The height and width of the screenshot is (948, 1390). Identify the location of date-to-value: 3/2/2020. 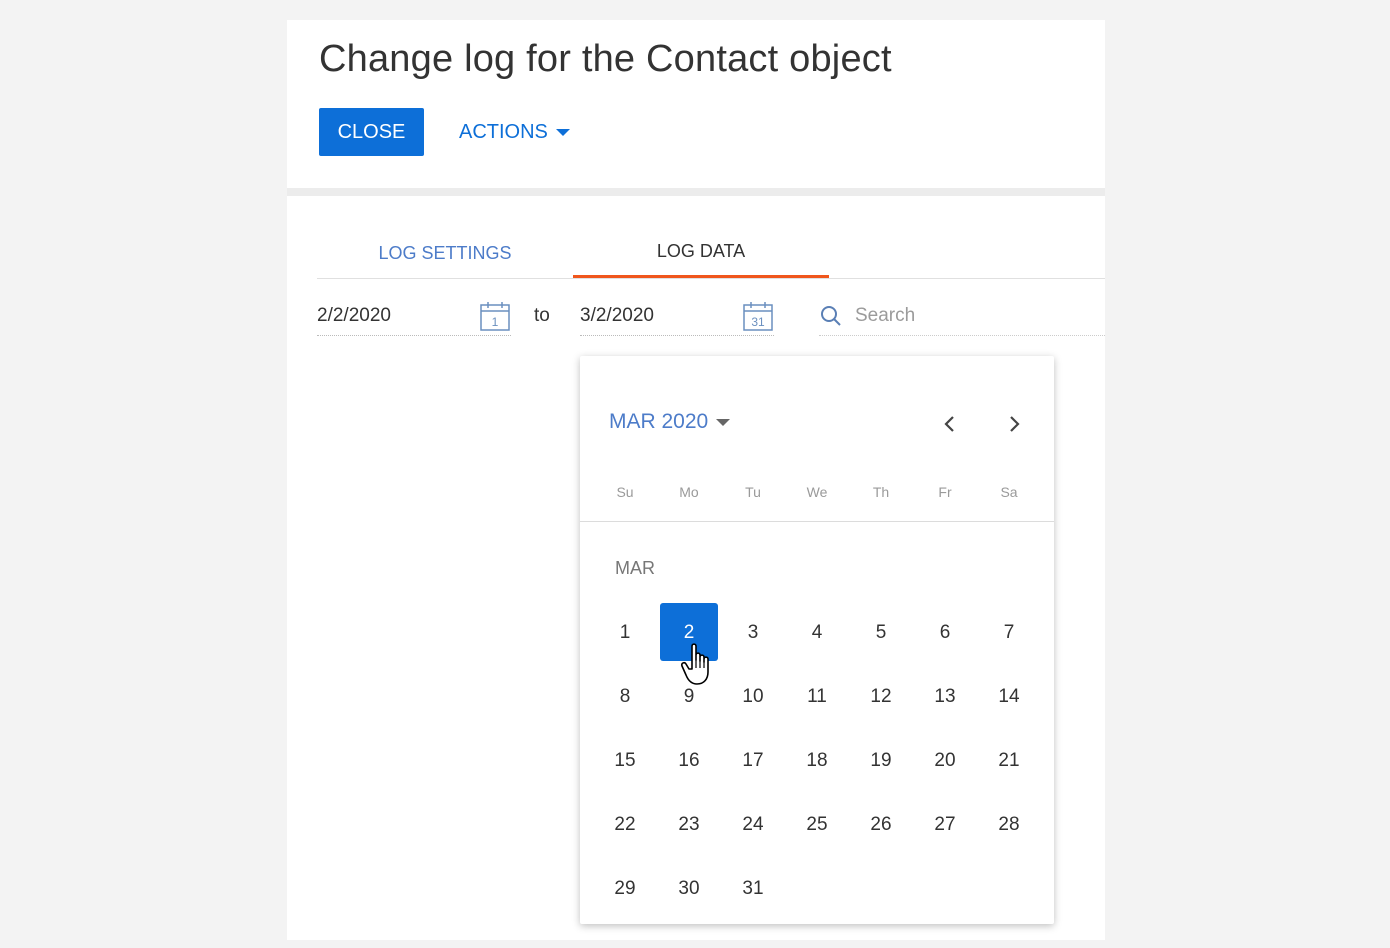
(661, 316).